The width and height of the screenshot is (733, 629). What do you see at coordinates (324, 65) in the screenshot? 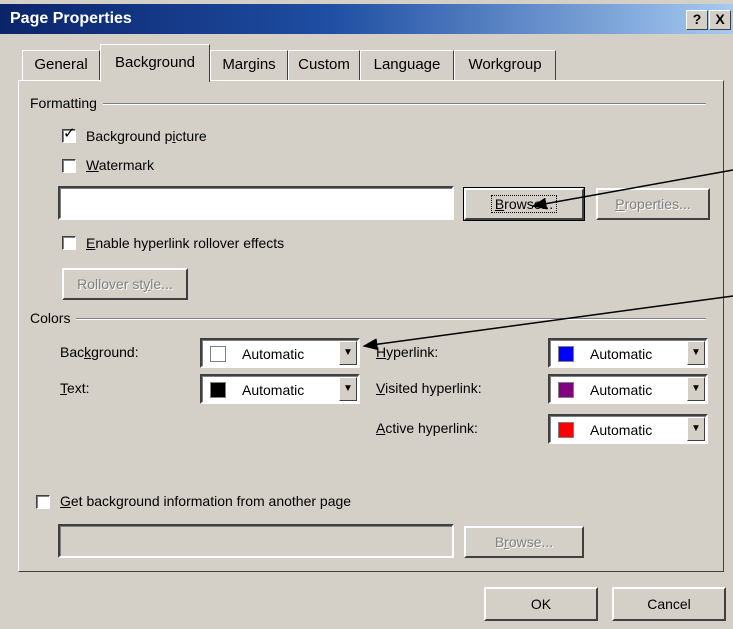
I see `tab-custom: Custom` at bounding box center [324, 65].